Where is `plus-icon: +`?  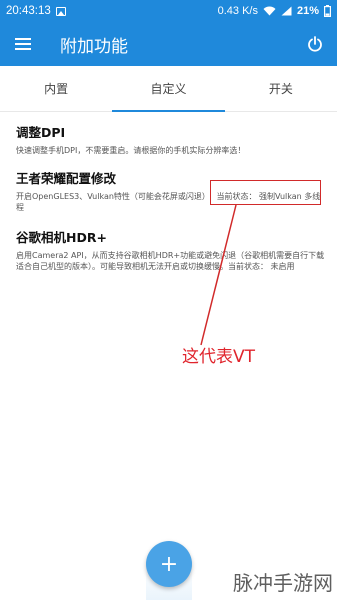
plus-icon: + is located at coordinates (169, 564).